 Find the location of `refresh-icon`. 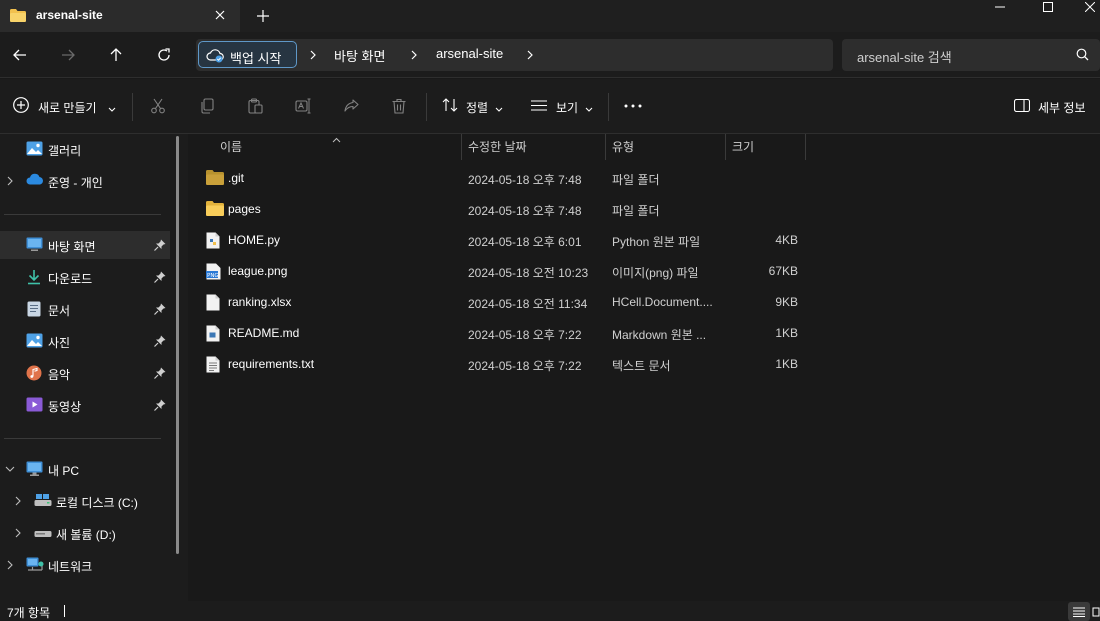

refresh-icon is located at coordinates (164, 55).